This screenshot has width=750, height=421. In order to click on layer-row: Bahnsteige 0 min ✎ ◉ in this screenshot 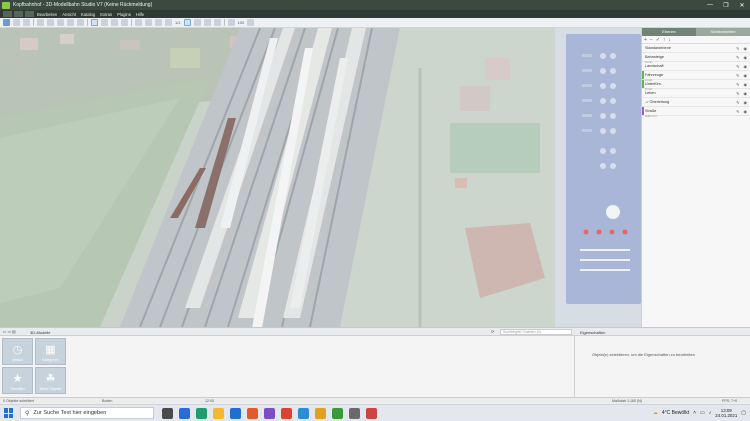, I will do `click(696, 58)`.